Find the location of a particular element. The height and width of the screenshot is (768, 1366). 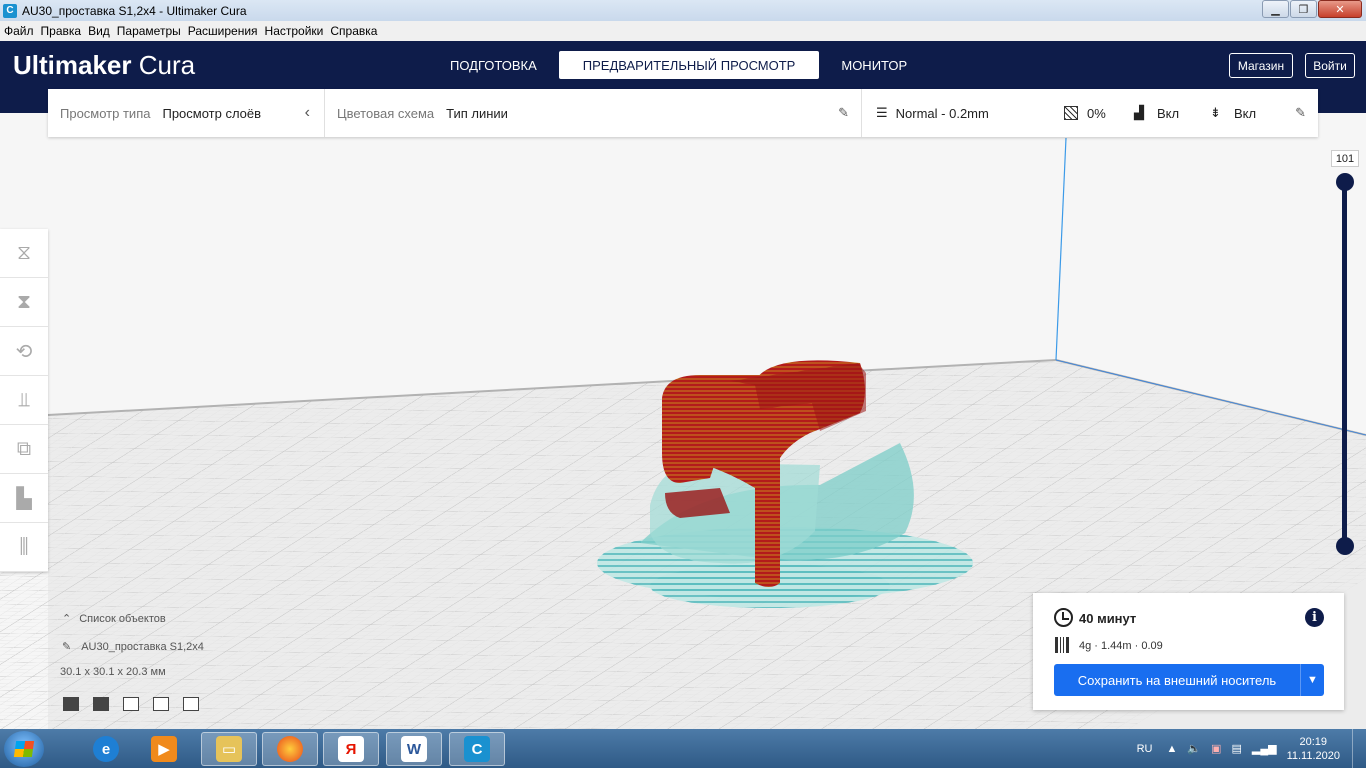

per-model-settings-icon: ⧉ is located at coordinates (24, 449).